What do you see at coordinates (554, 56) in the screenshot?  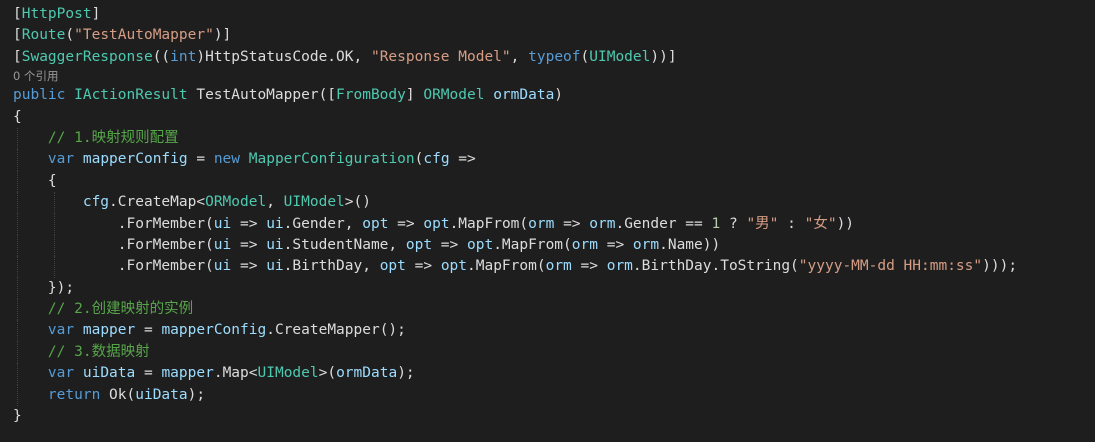 I see `code-token: typeof` at bounding box center [554, 56].